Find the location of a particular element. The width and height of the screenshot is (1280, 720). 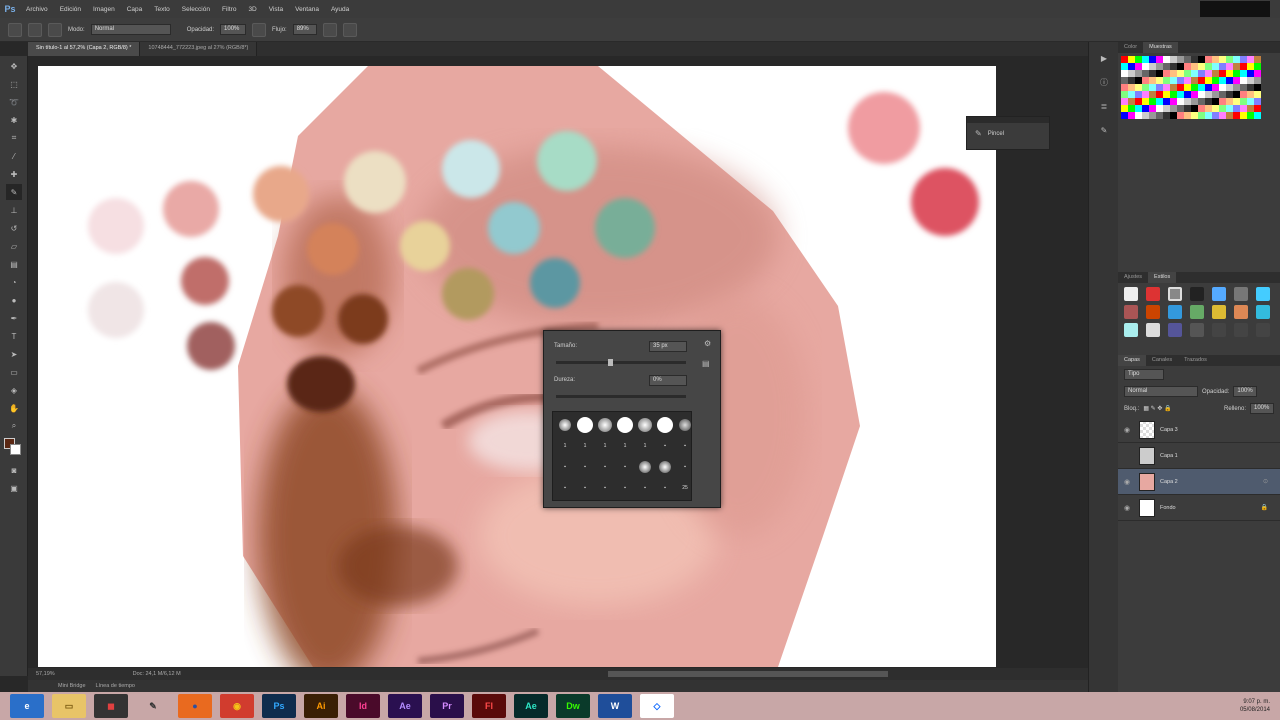

clone-stamp-tool-icon: ⊥ is located at coordinates (14, 210).